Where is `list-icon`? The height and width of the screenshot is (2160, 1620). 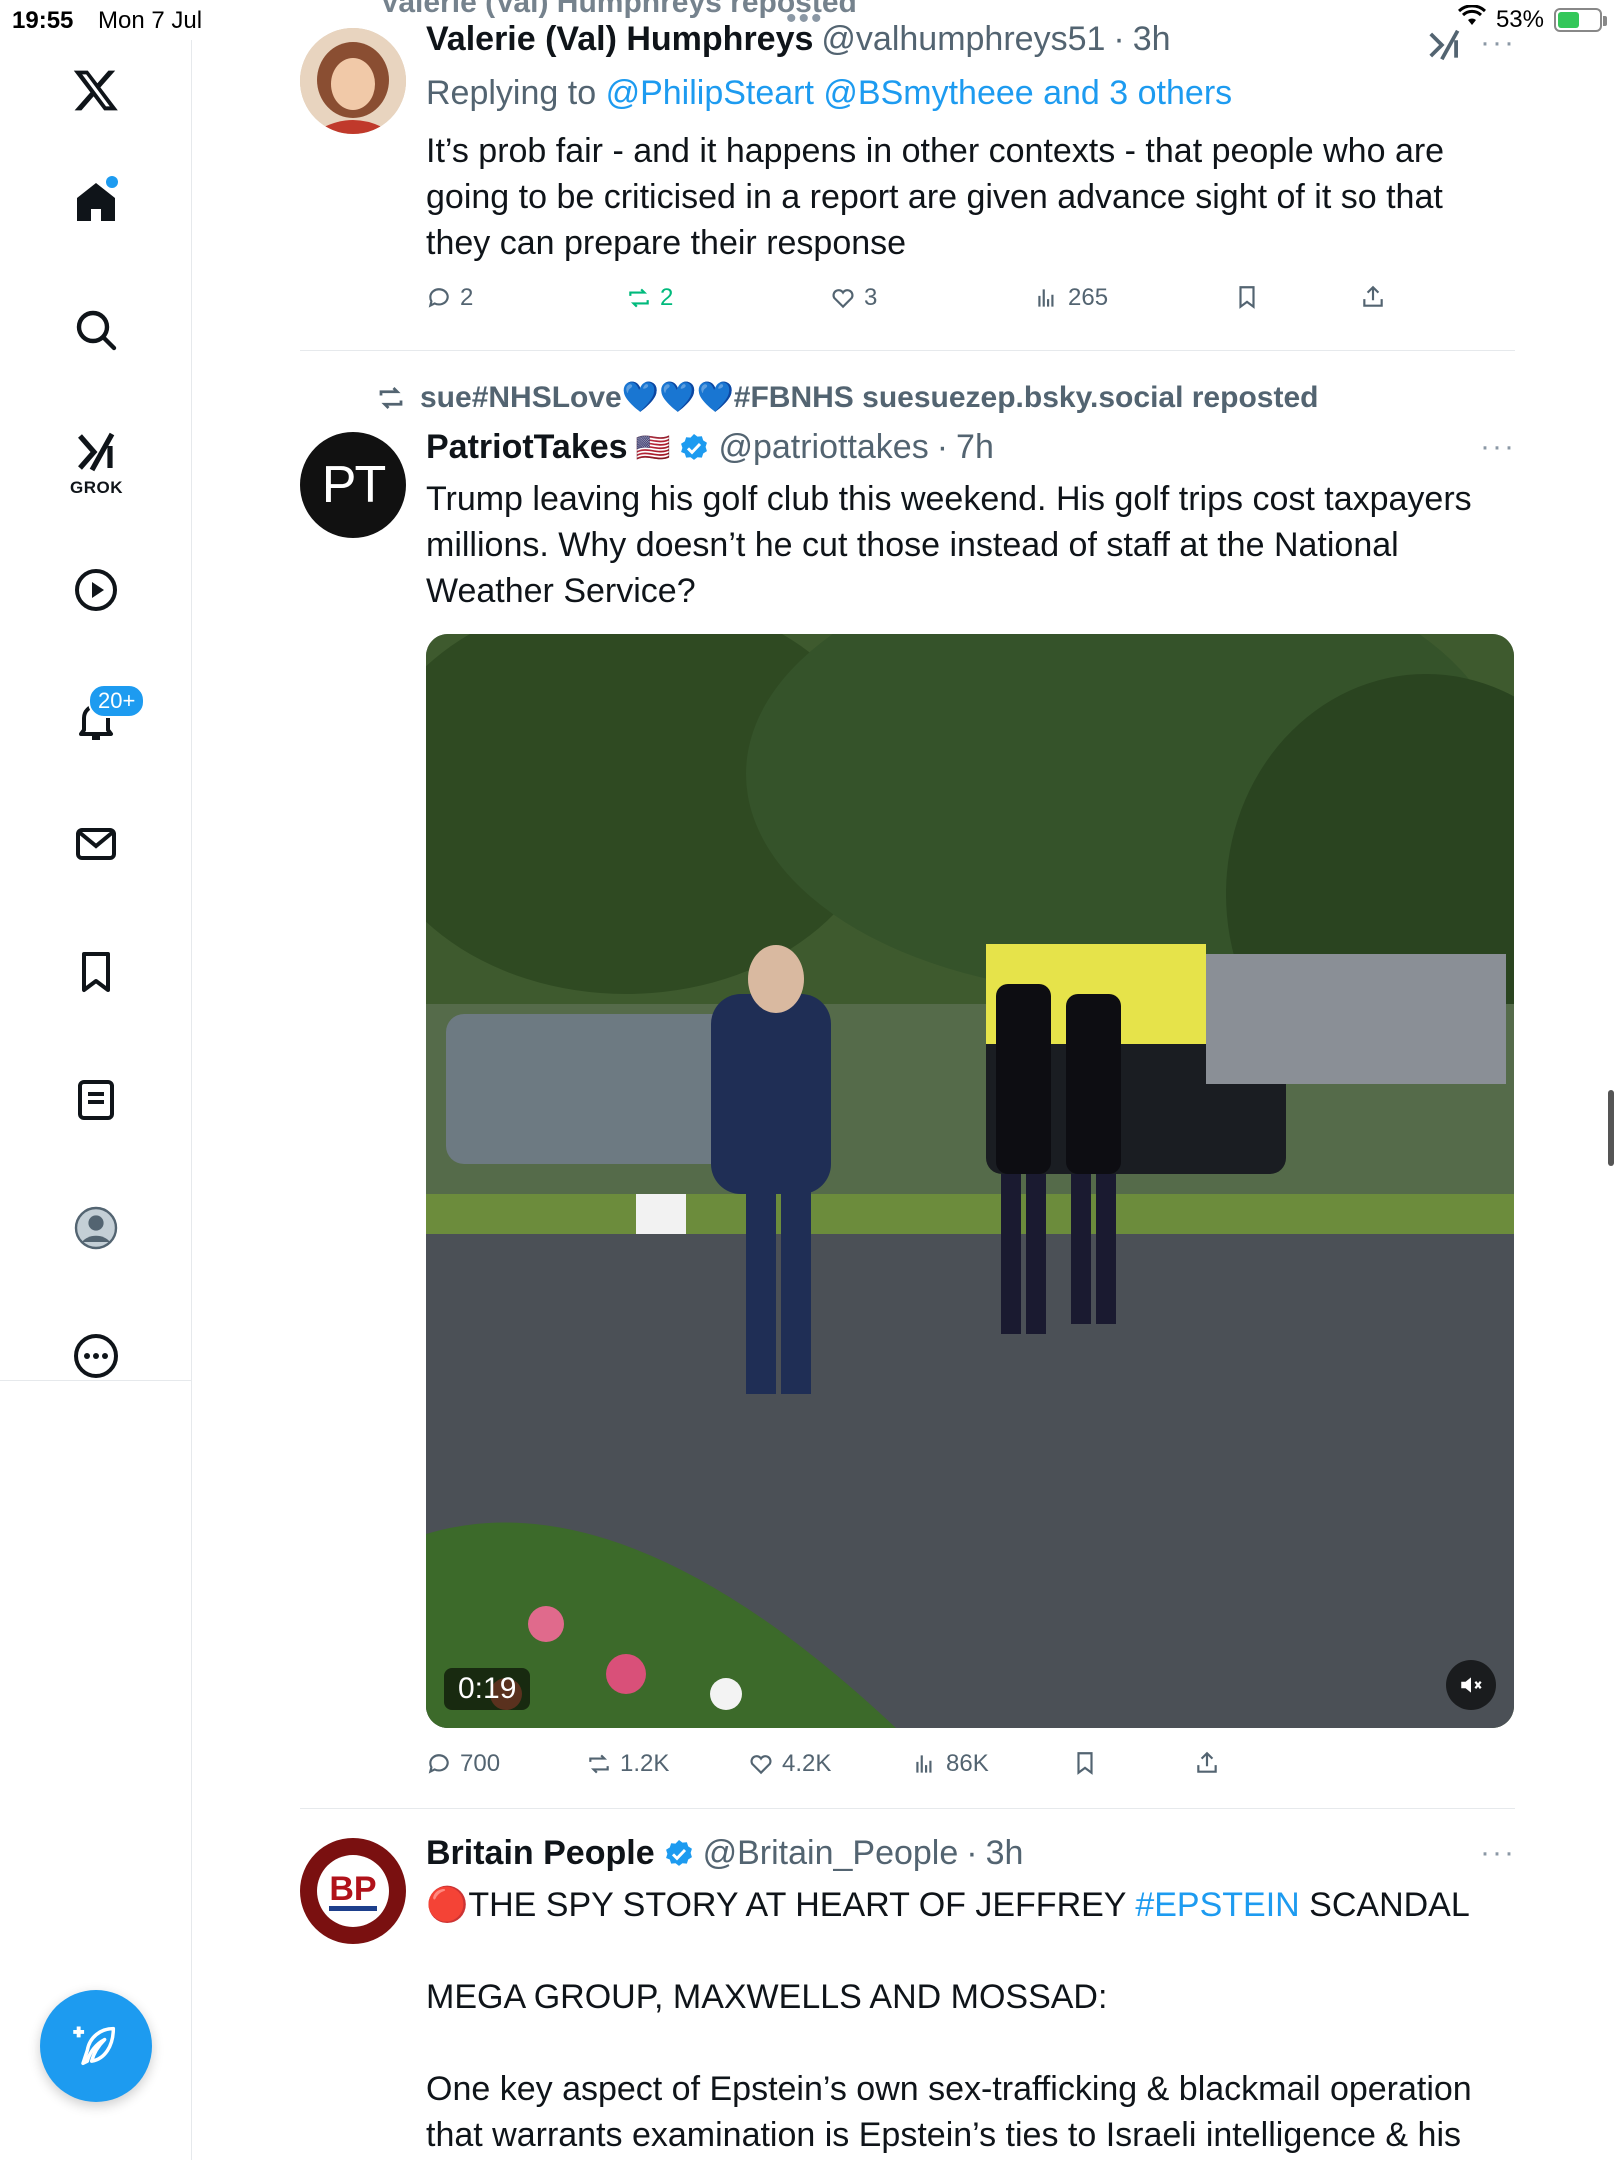 list-icon is located at coordinates (96, 1100).